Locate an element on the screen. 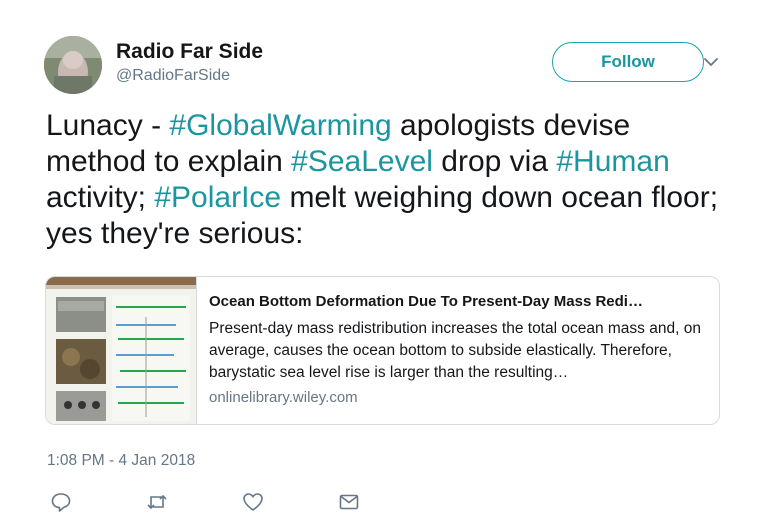  tweet-text-segment: Lunacy - is located at coordinates (108, 125).